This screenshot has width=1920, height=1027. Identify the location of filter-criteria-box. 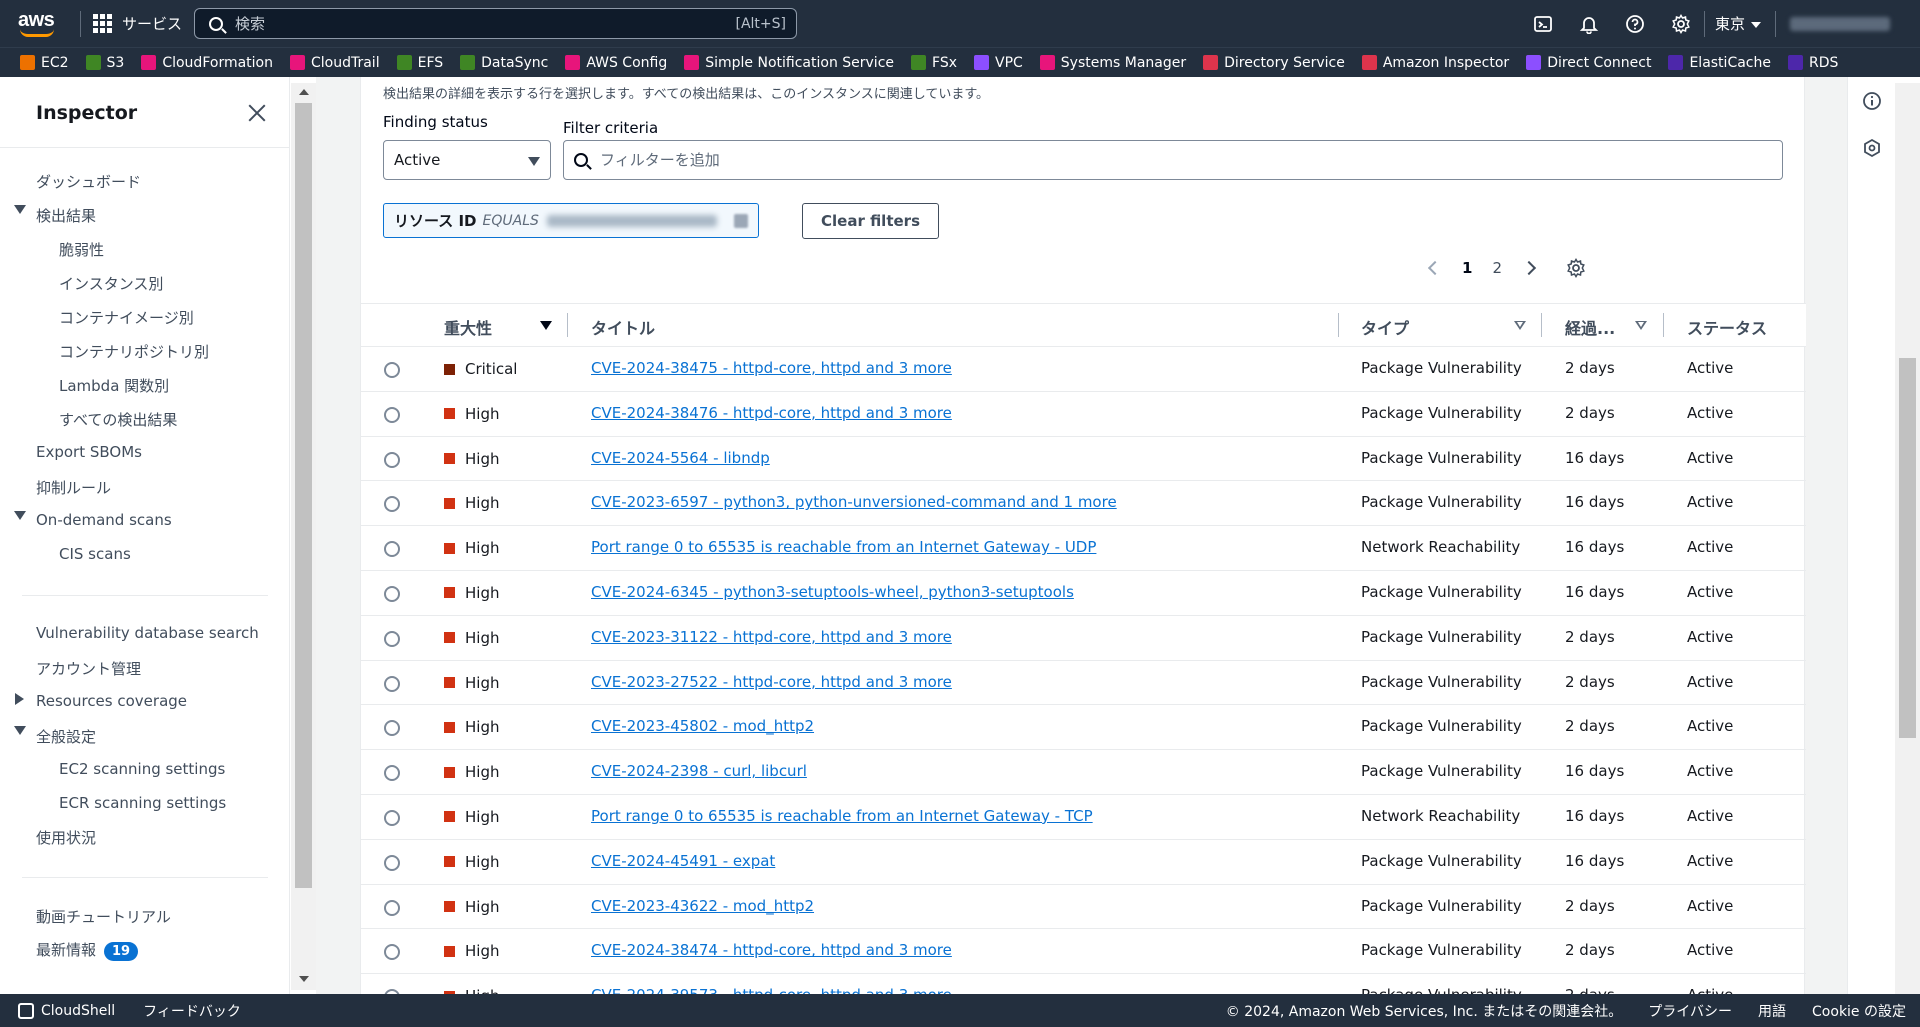
(1173, 160).